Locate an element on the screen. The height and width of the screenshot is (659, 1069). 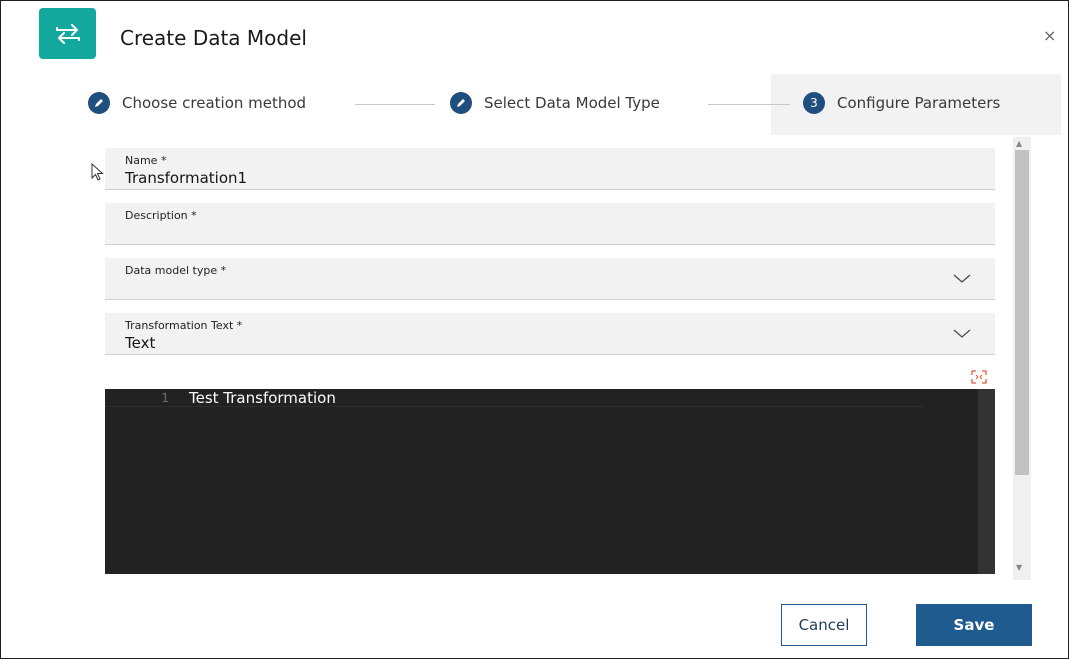
dialog-title: Create Data Model is located at coordinates (213, 38).